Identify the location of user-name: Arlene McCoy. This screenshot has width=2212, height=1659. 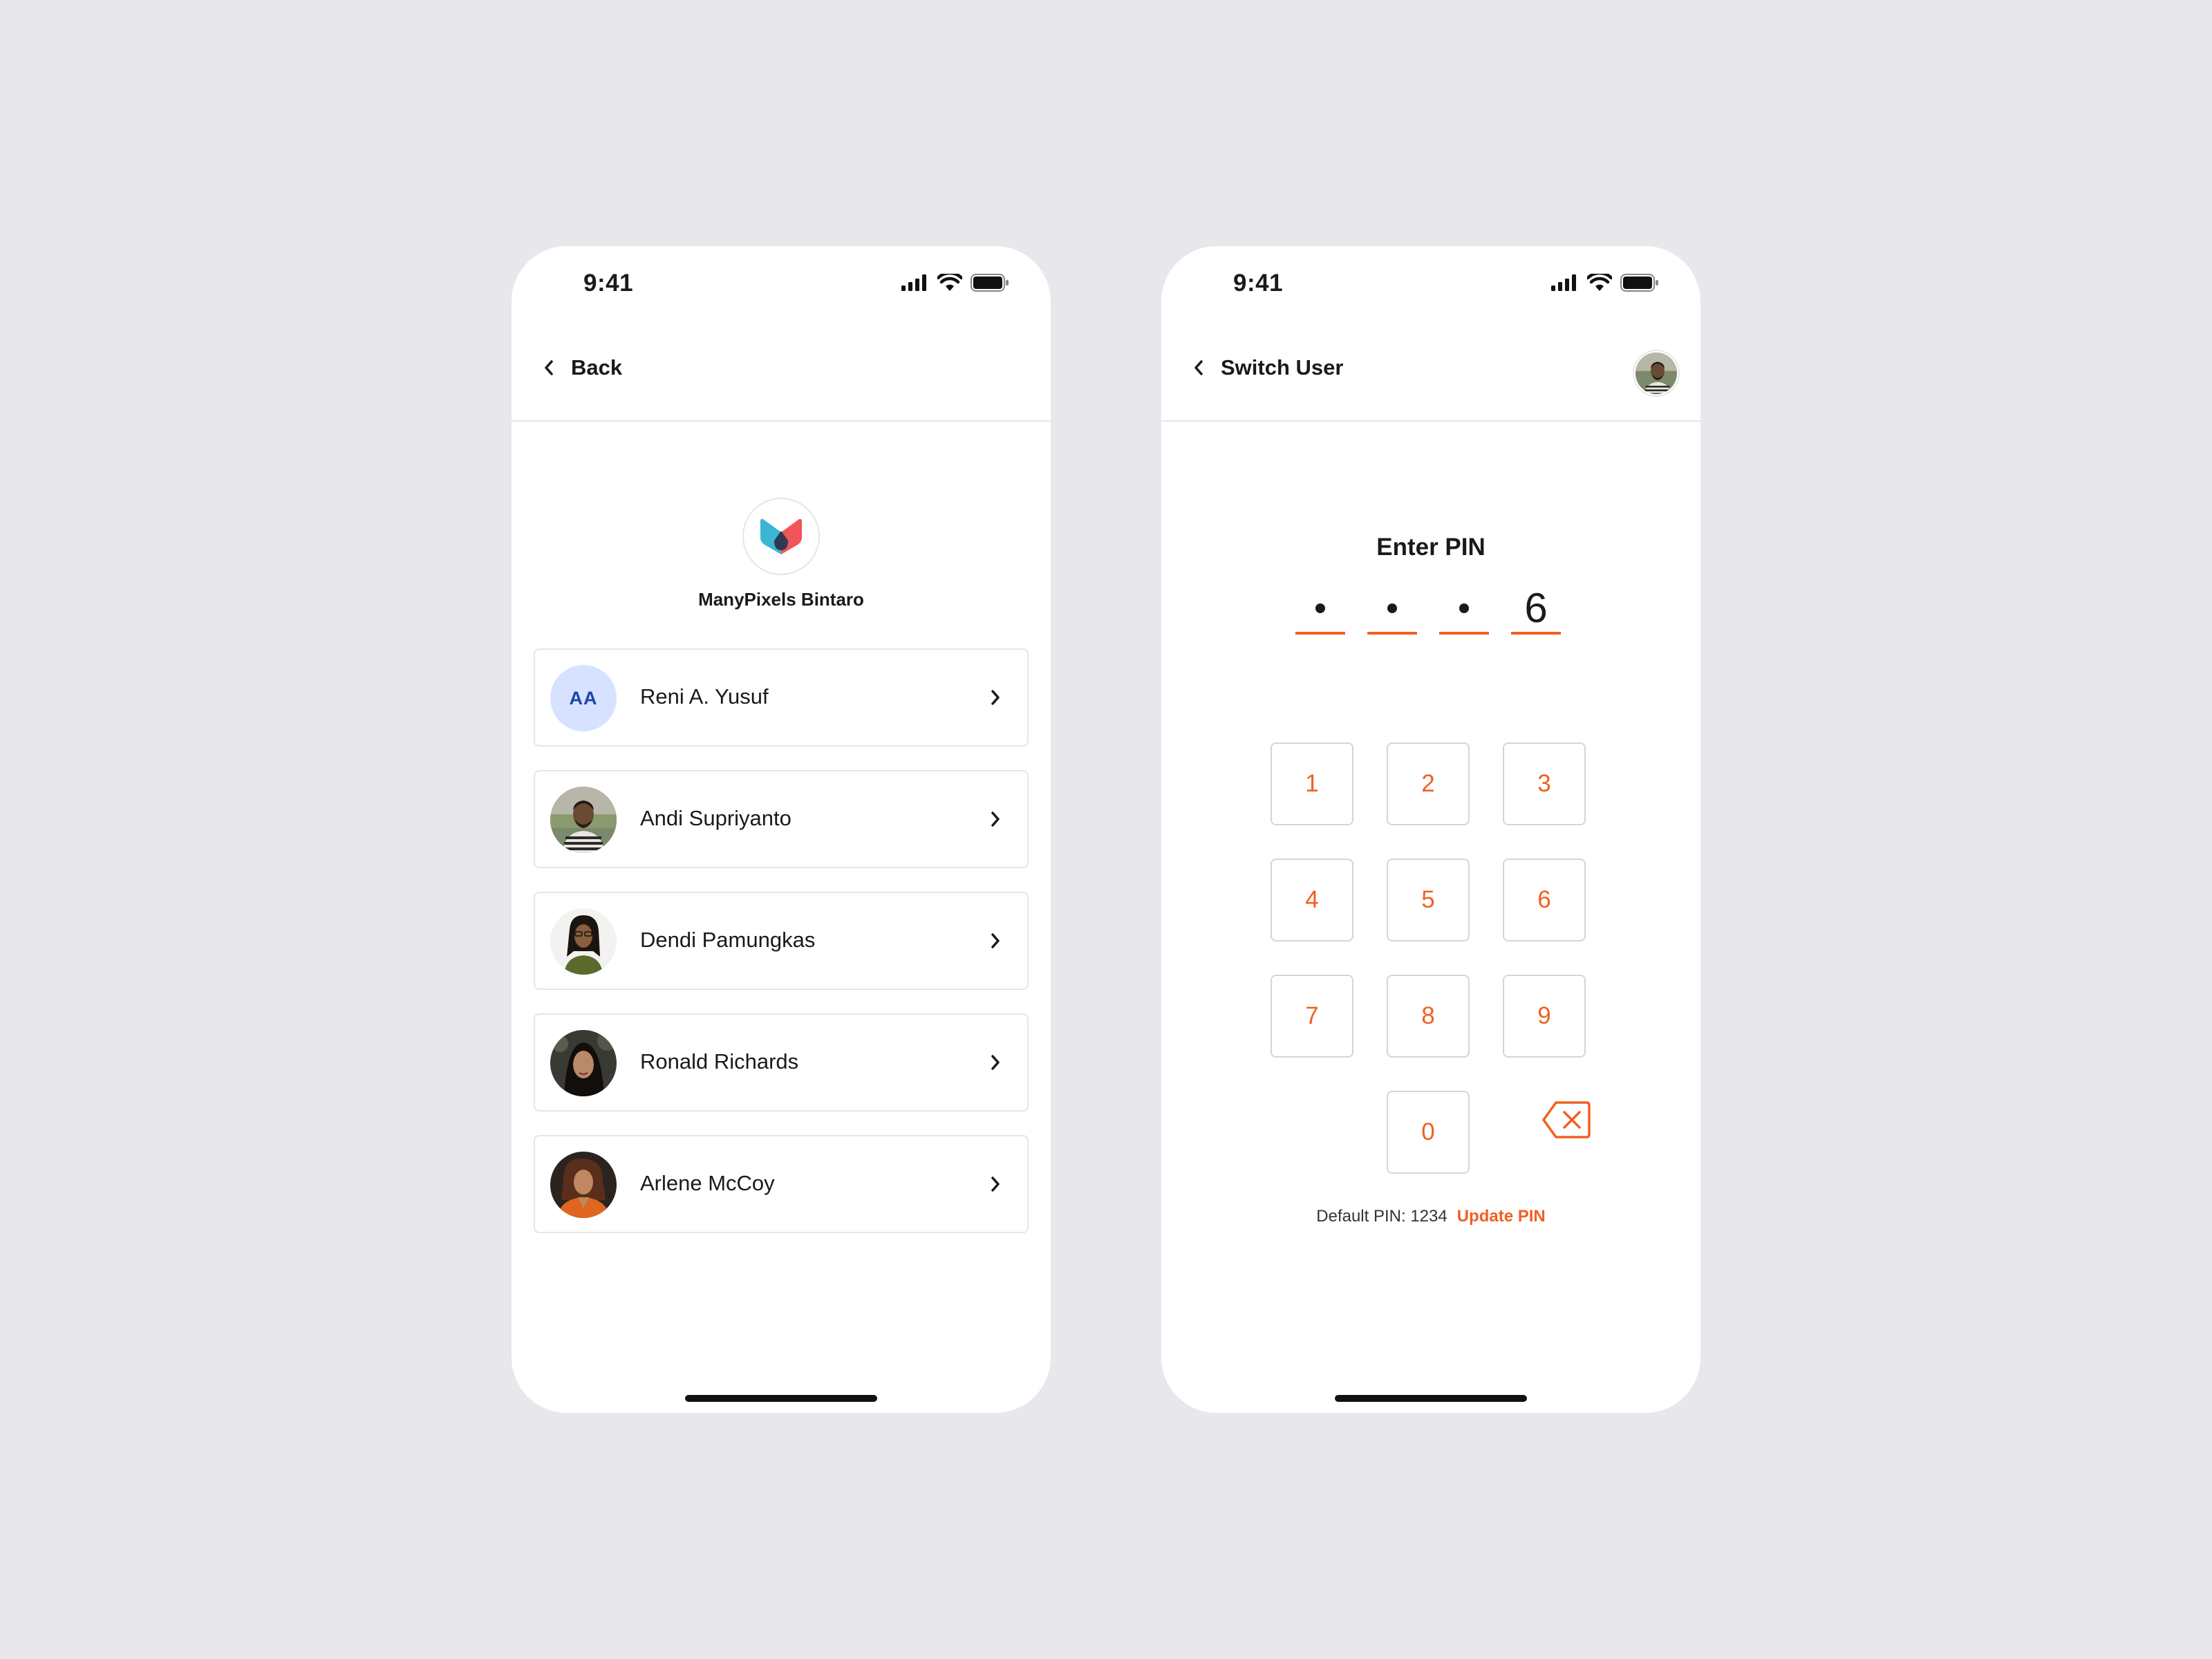
(707, 1183).